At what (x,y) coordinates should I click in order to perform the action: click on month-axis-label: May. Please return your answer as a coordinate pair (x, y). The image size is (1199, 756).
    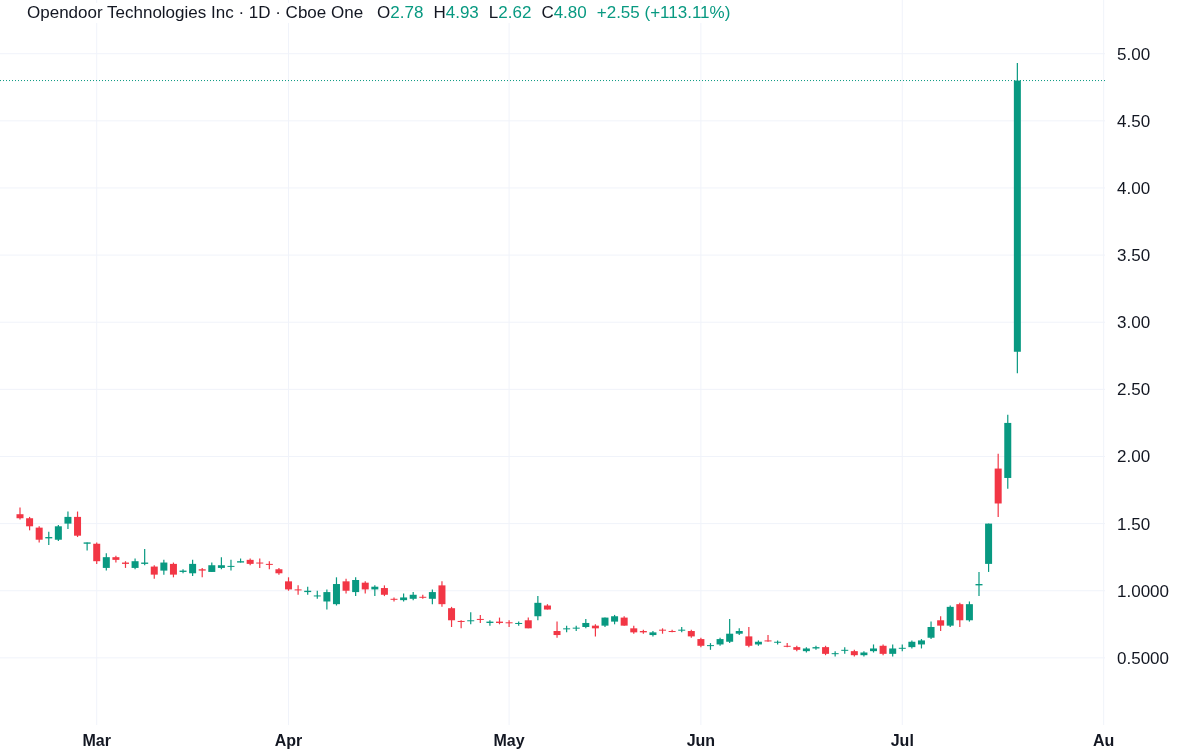
    Looking at the image, I should click on (509, 740).